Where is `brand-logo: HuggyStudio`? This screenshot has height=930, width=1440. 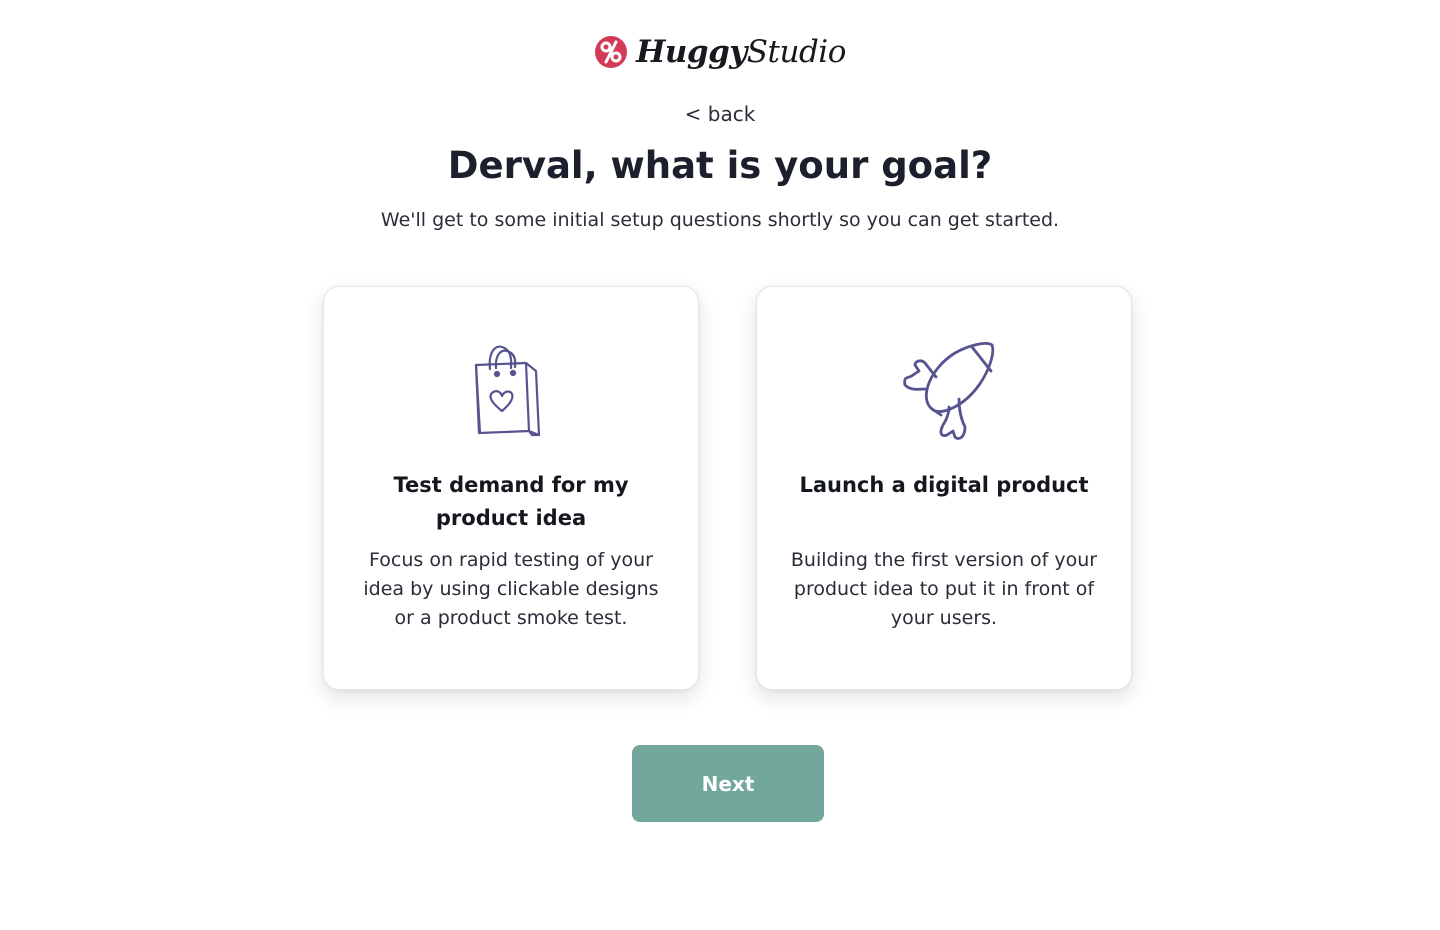
brand-logo: HuggyStudio is located at coordinates (720, 52).